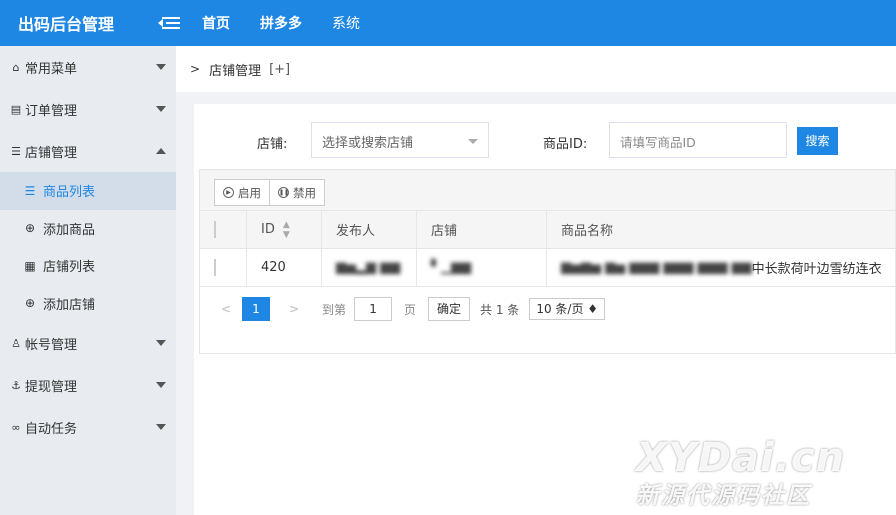 This screenshot has height=515, width=896. I want to click on header-id: ID ▲ ▼, so click(283, 229).